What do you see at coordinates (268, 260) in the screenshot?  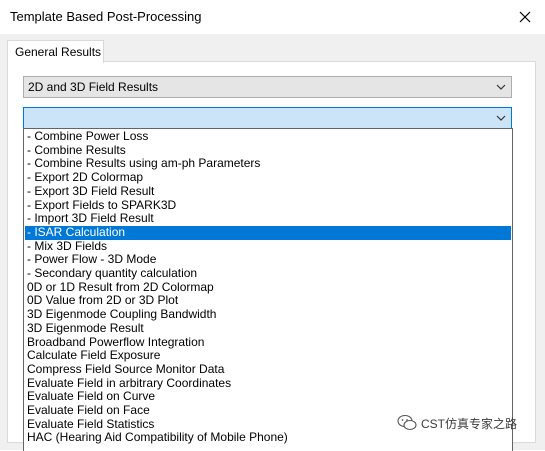 I see `dropdown-option: - Power Flow - 3D Mode` at bounding box center [268, 260].